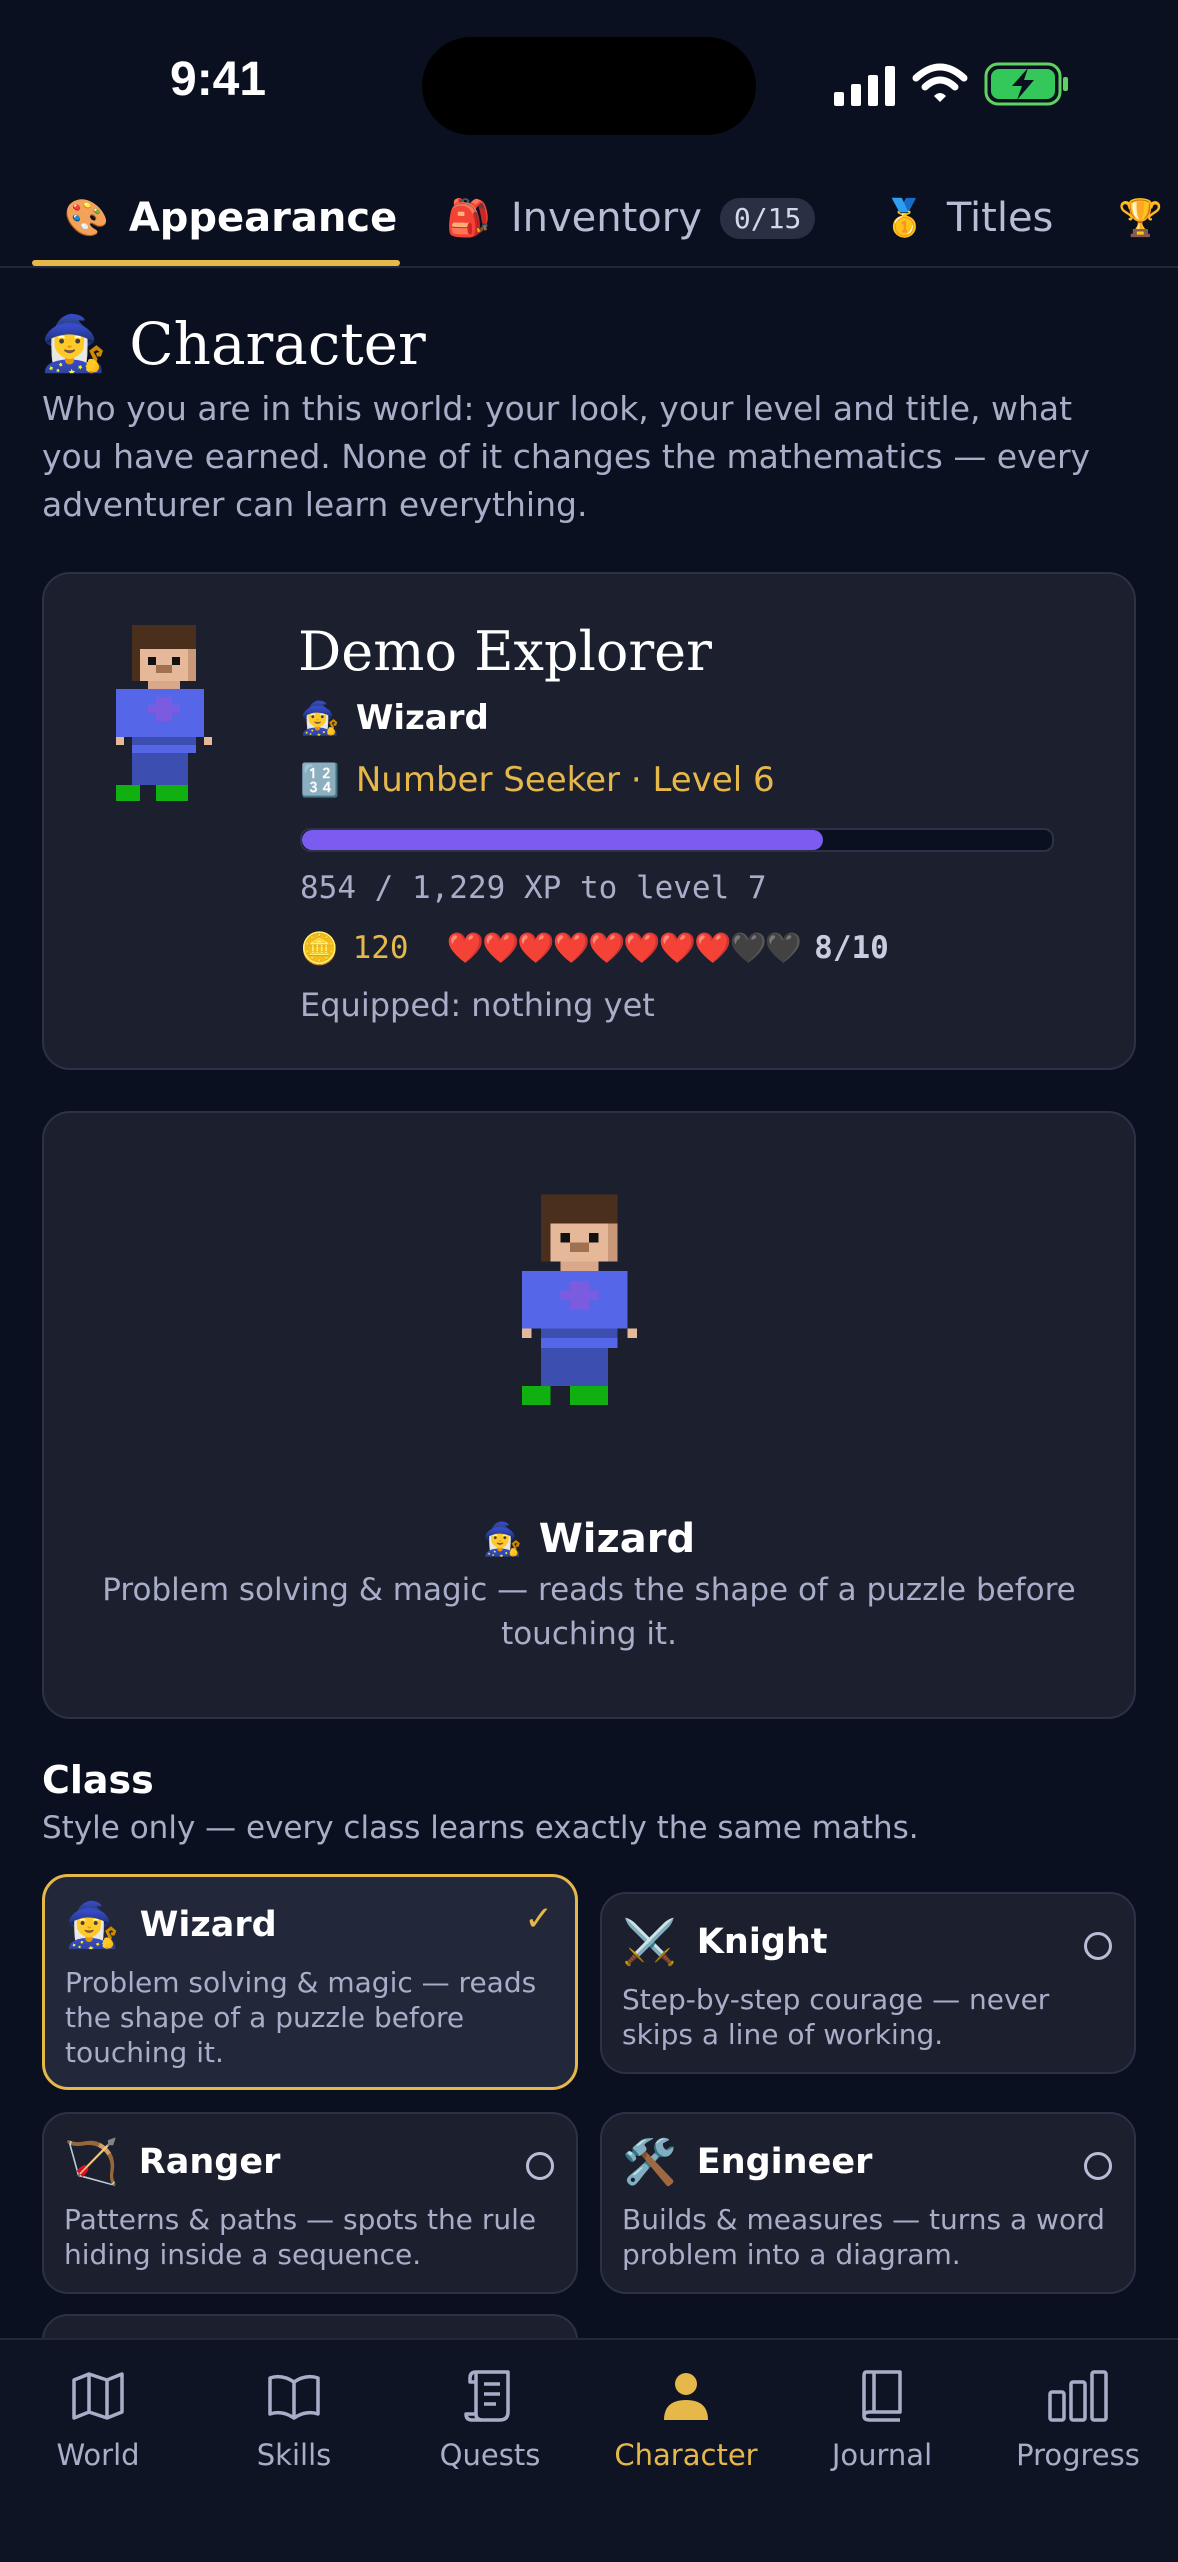 Image resolution: width=1178 pixels, height=2562 pixels. Describe the element at coordinates (164, 713) in the screenshot. I see `avatar-sprite` at that location.